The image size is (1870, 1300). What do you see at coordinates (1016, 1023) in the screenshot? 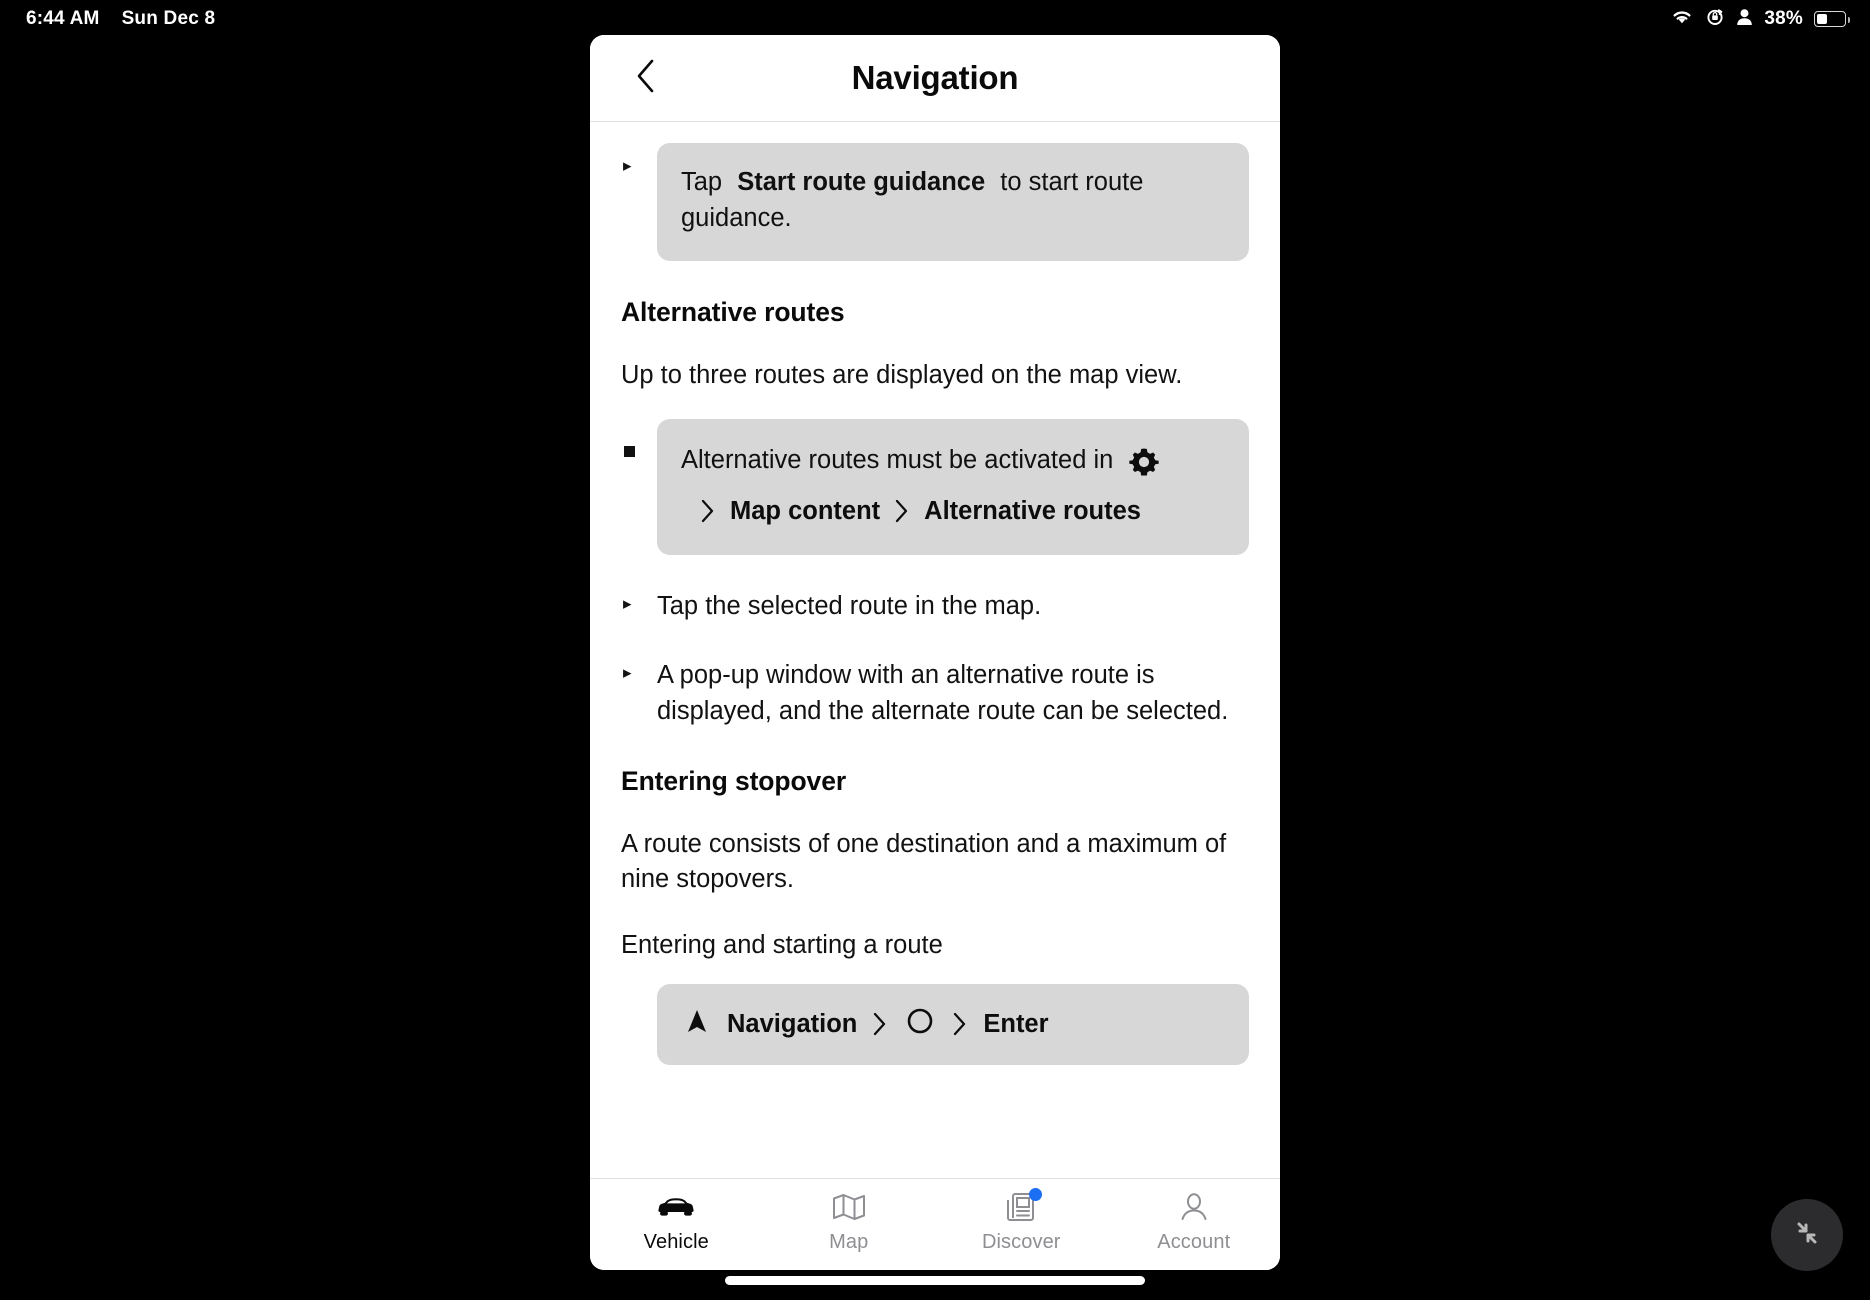
I see `breadcrumb-enter: Enter` at bounding box center [1016, 1023].